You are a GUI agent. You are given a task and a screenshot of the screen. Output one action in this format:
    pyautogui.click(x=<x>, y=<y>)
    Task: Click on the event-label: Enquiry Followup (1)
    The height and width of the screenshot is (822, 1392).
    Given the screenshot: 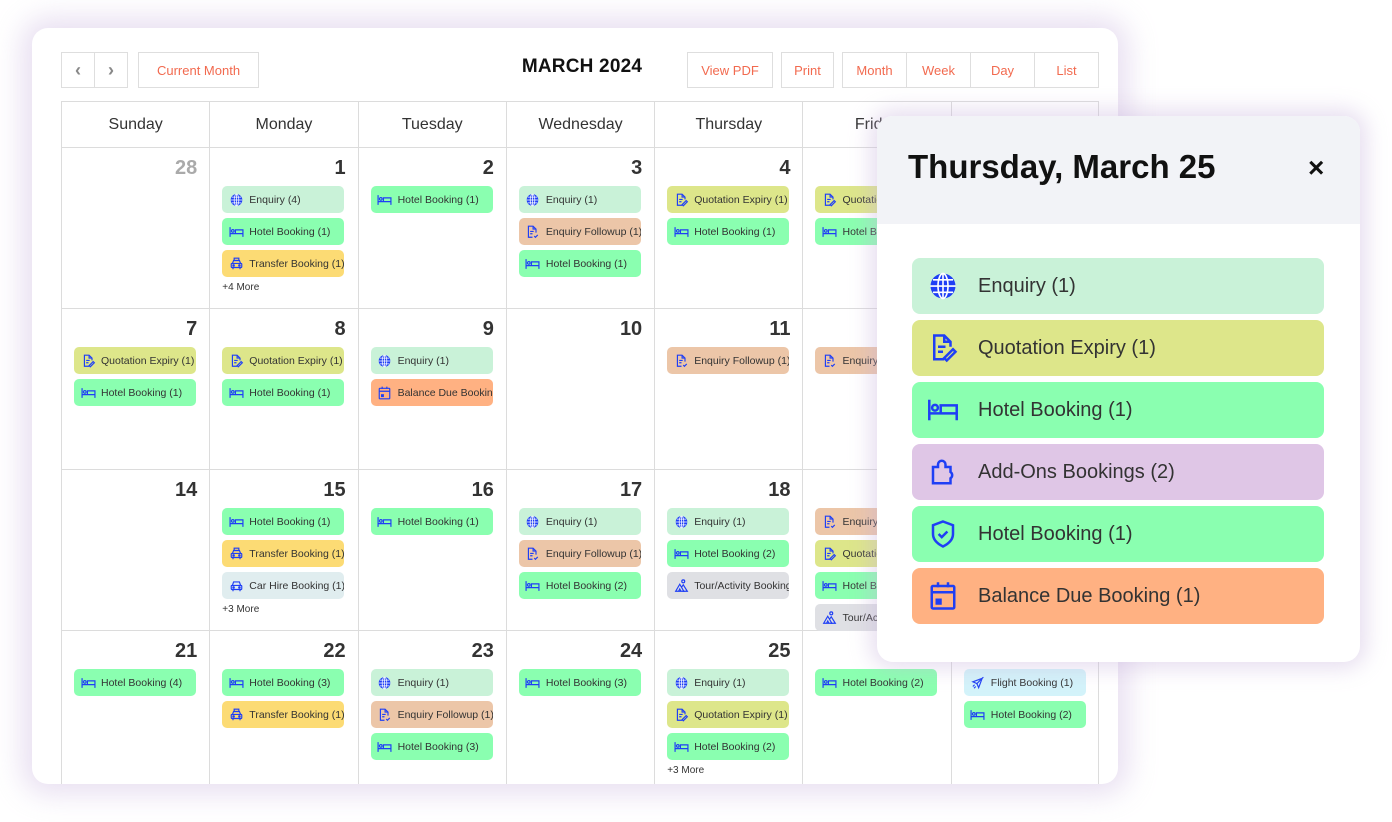 What is the action you would take?
    pyautogui.click(x=593, y=553)
    